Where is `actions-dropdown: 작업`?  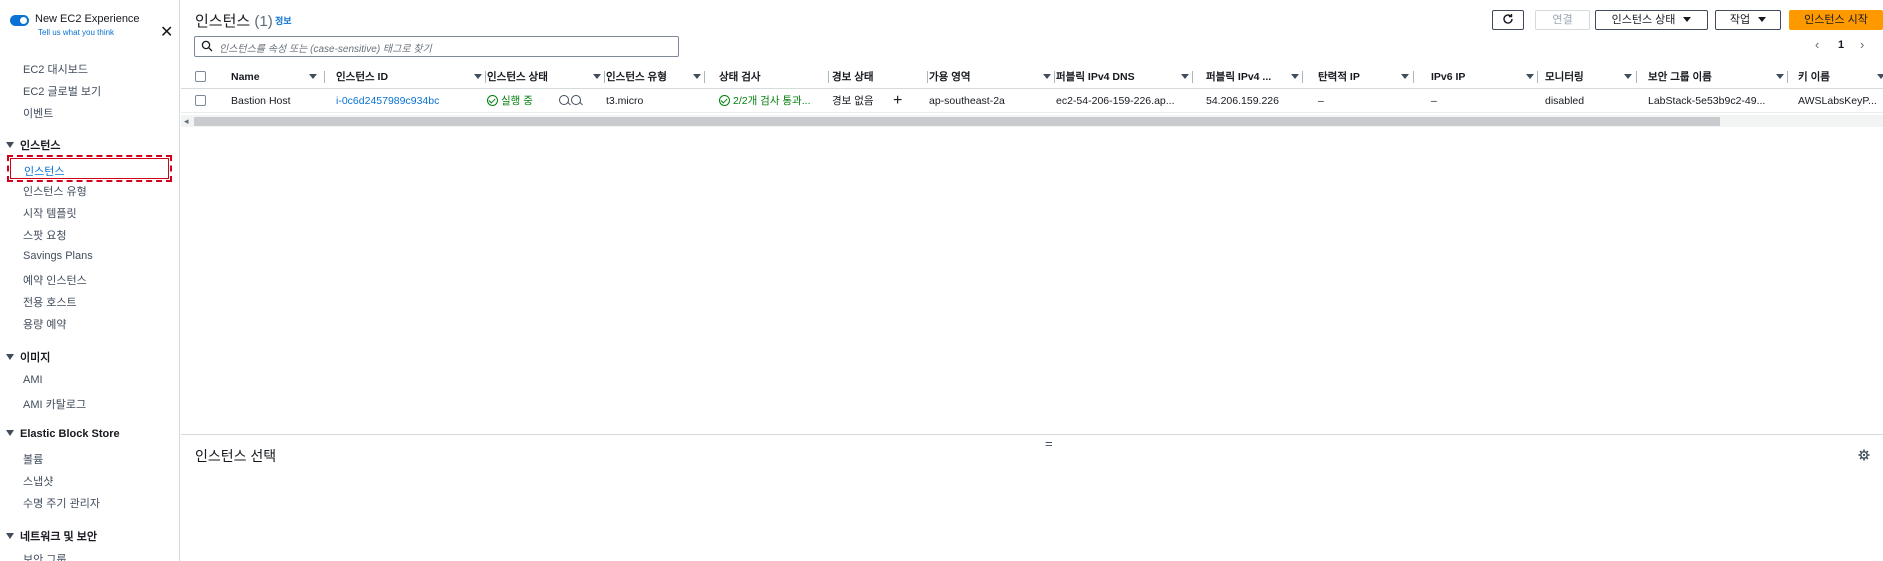 actions-dropdown: 작업 is located at coordinates (1748, 20).